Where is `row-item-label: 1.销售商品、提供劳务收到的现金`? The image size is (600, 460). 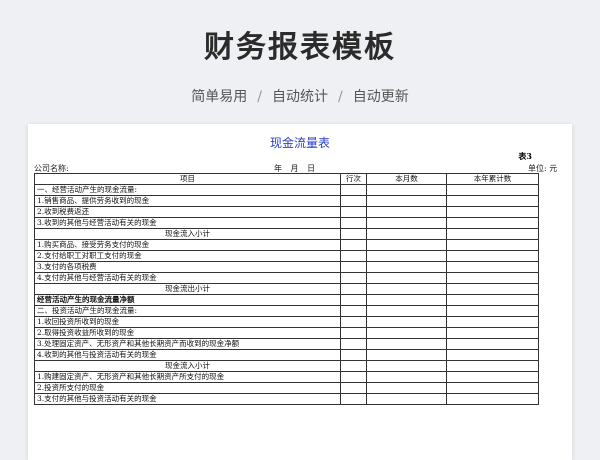 row-item-label: 1.销售商品、提供劳务收到的现金 is located at coordinates (187, 201).